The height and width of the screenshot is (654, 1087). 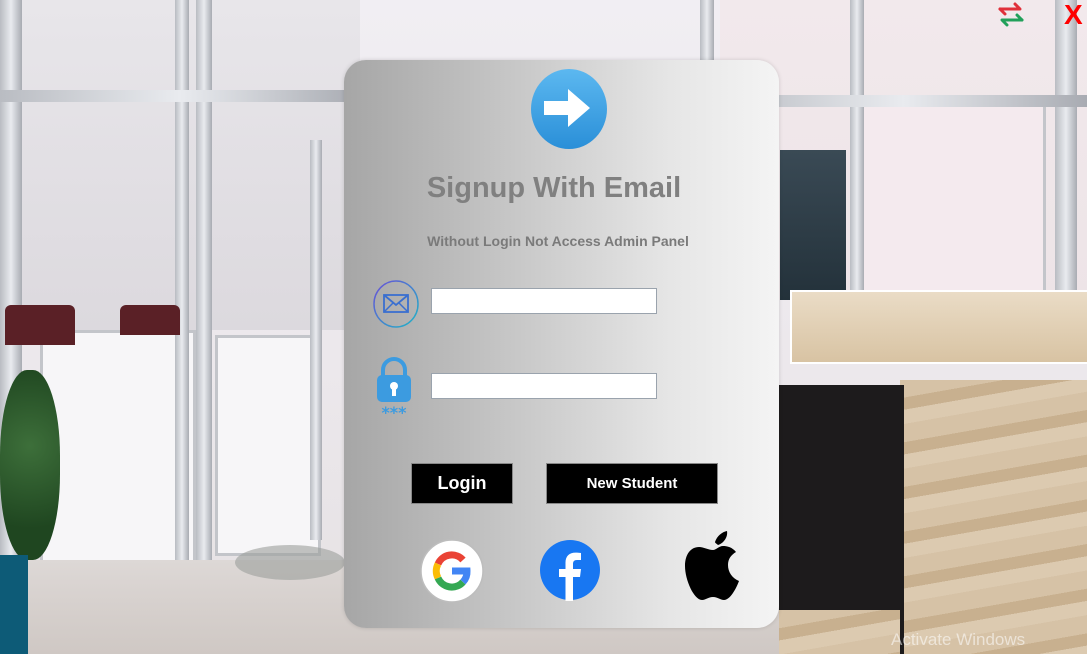 What do you see at coordinates (569, 109) in the screenshot?
I see `arrow-right-circle-icon` at bounding box center [569, 109].